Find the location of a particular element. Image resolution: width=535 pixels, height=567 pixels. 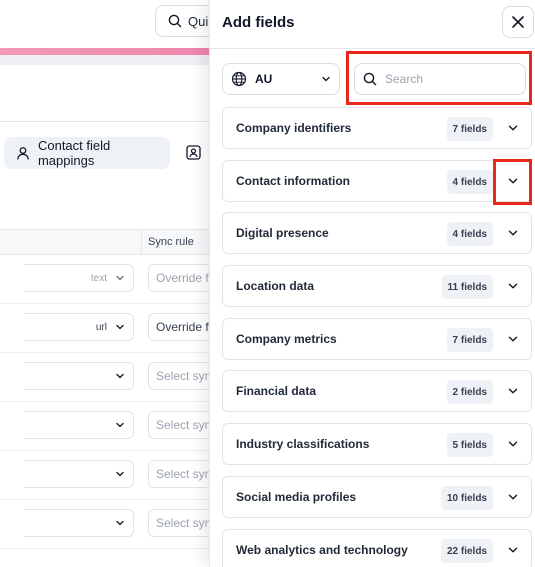

field-count-badge: 5 fields is located at coordinates (469, 445).